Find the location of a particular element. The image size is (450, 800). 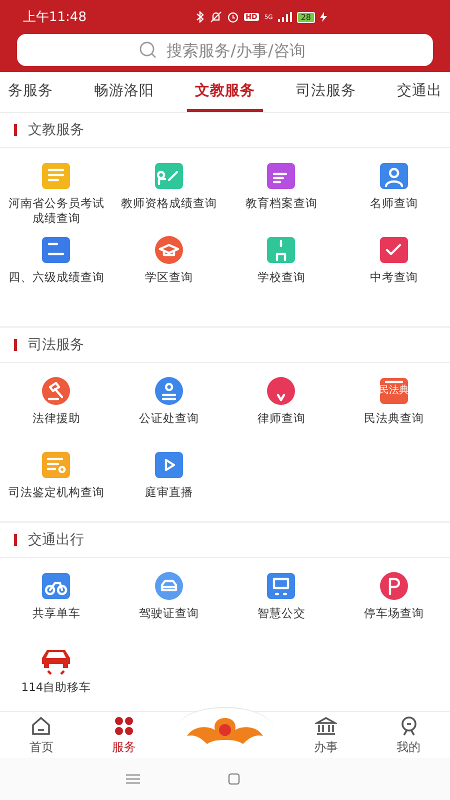

gavel-icon is located at coordinates (56, 391).